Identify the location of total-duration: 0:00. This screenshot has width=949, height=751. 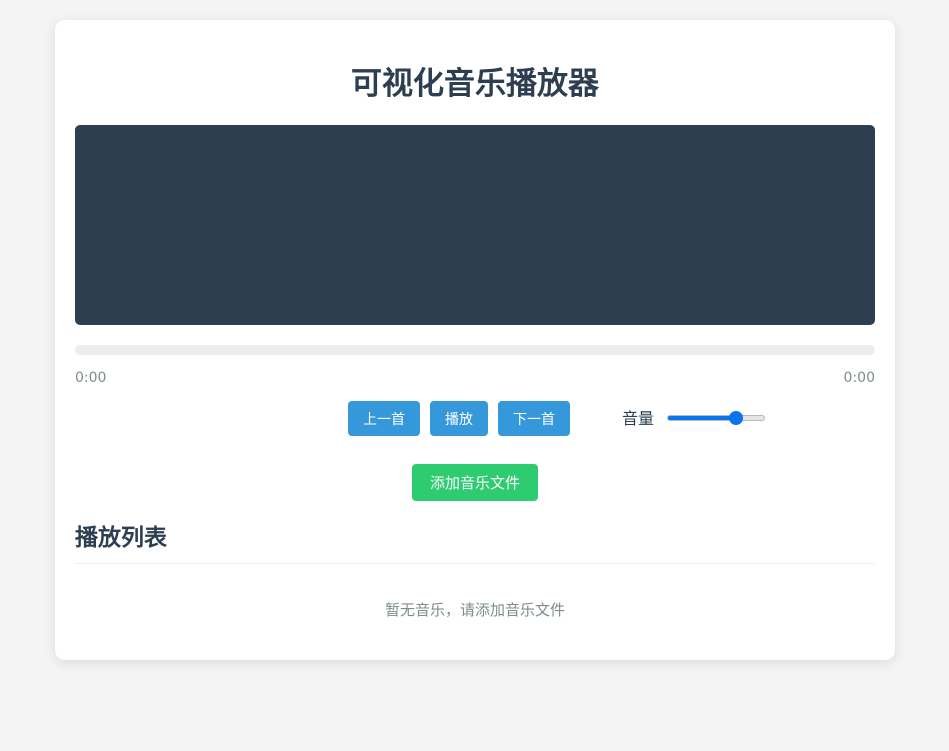
(859, 378).